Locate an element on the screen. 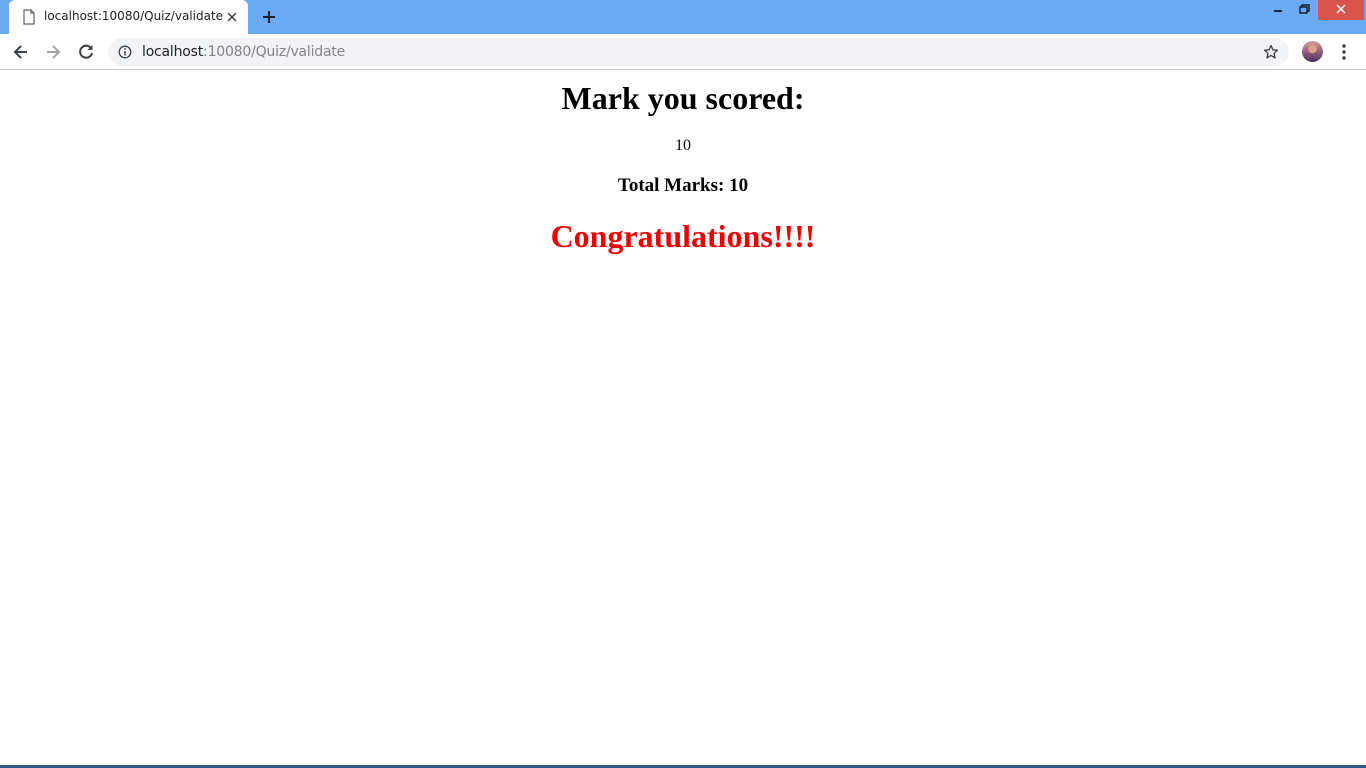 The image size is (1366, 768). info-icon is located at coordinates (125, 52).